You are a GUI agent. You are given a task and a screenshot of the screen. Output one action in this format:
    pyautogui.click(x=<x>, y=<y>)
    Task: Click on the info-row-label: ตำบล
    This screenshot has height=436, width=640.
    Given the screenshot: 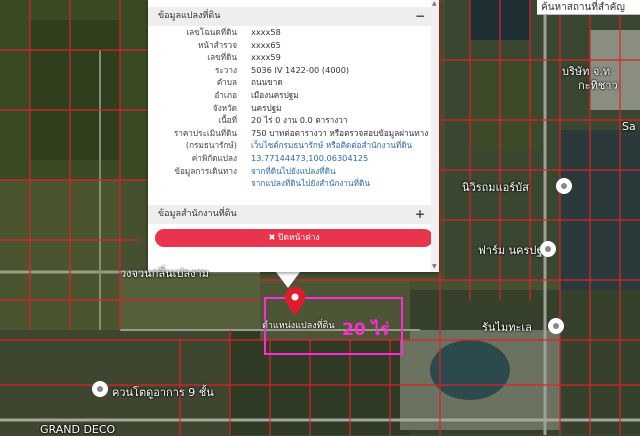 What is the action you would take?
    pyautogui.click(x=226, y=82)
    